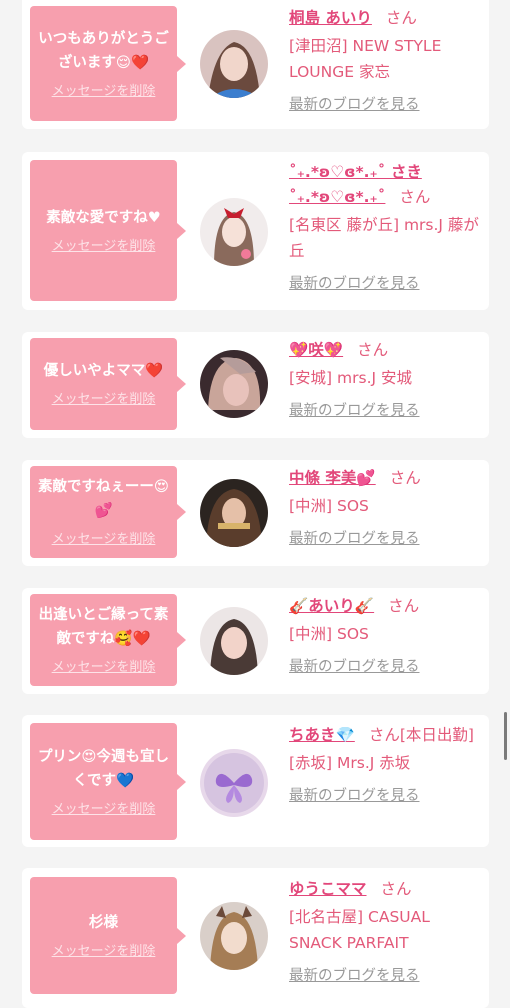  Describe the element at coordinates (103, 922) in the screenshot. I see `message-text: 杉様` at that location.